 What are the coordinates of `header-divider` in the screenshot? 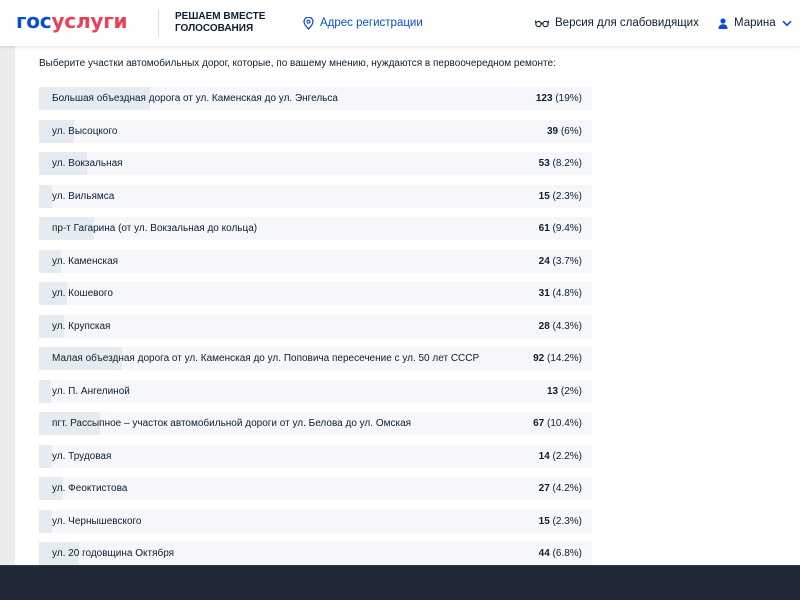 It's located at (158, 23).